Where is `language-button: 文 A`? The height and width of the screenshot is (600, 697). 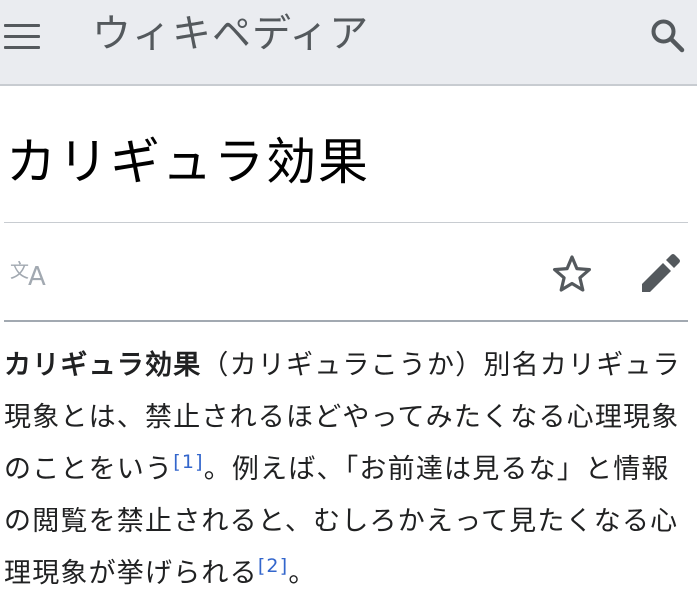 language-button: 文 A is located at coordinates (31, 272).